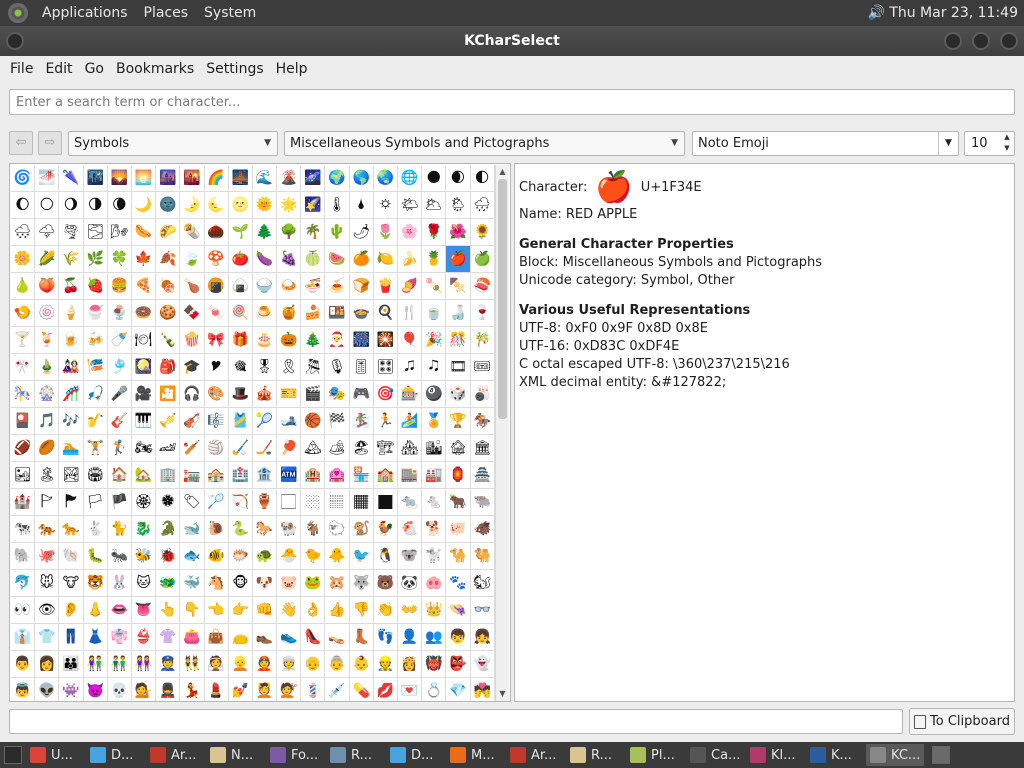 This screenshot has width=1024, height=768. Describe the element at coordinates (216, 259) in the screenshot. I see `glyph-cell: 🍄` at that location.